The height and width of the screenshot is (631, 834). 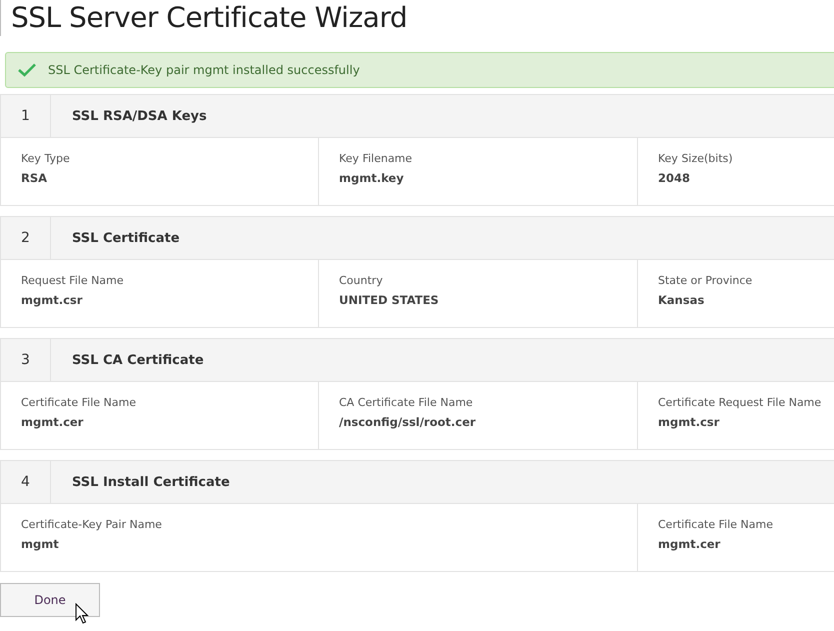 I want to click on cursor-icon, so click(x=82, y=614).